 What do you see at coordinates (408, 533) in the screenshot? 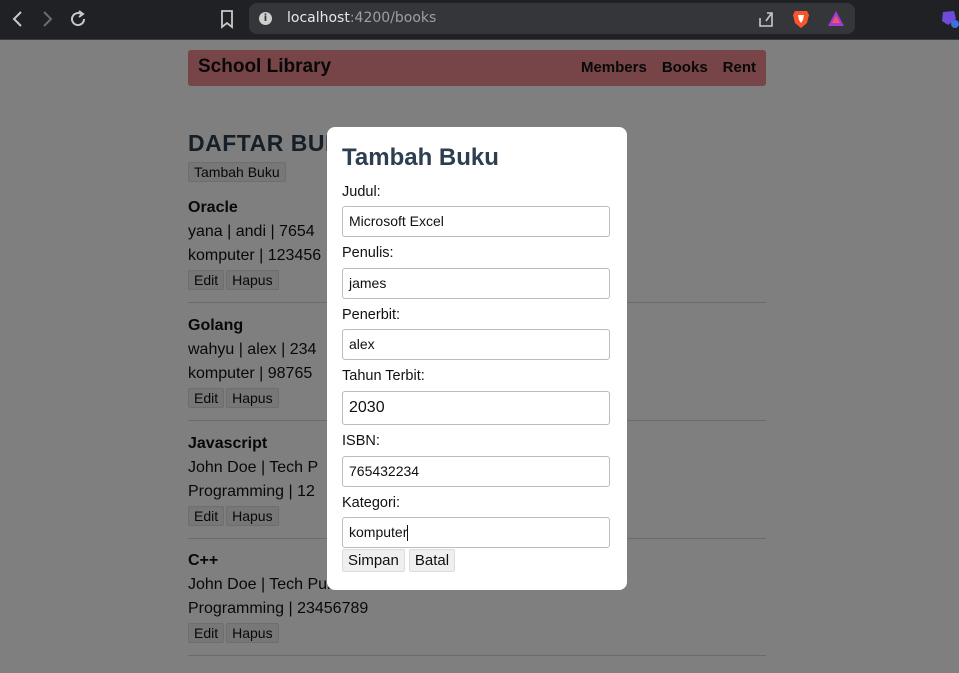
I see `text-caret` at bounding box center [408, 533].